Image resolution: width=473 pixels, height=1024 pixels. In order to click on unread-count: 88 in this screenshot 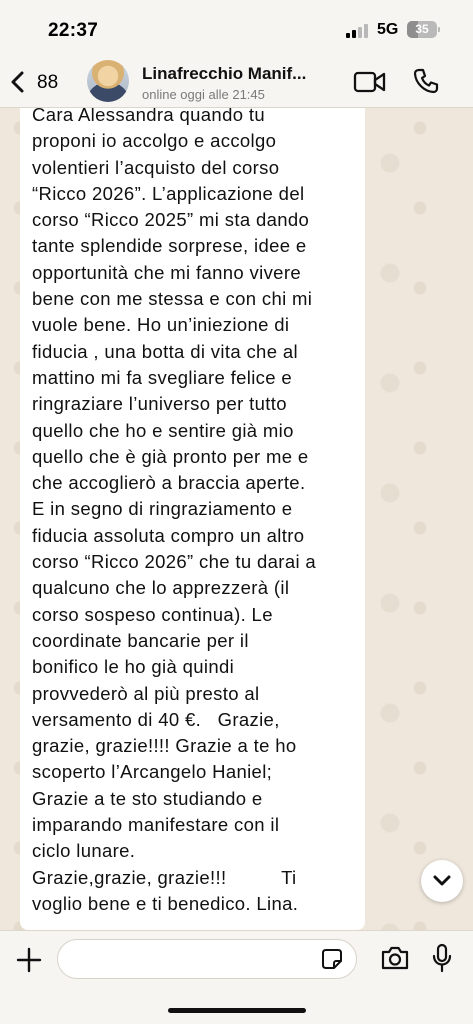, I will do `click(48, 82)`.